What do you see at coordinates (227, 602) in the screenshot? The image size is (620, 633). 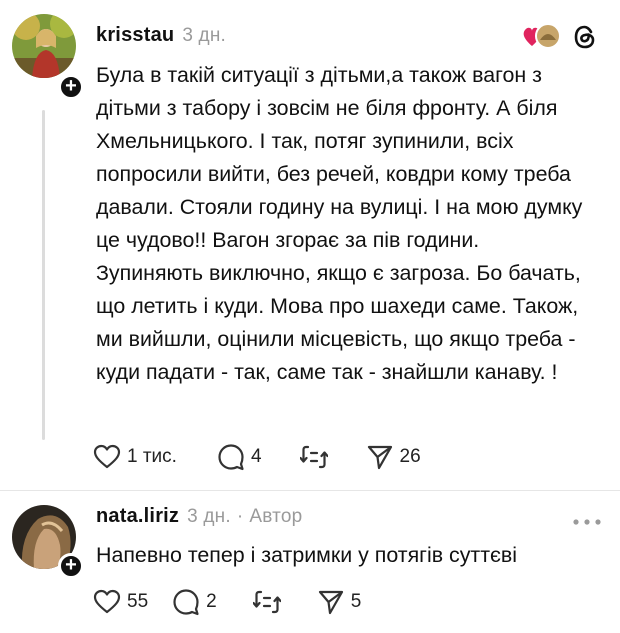 I see `post-actions: 55 2 5` at bounding box center [227, 602].